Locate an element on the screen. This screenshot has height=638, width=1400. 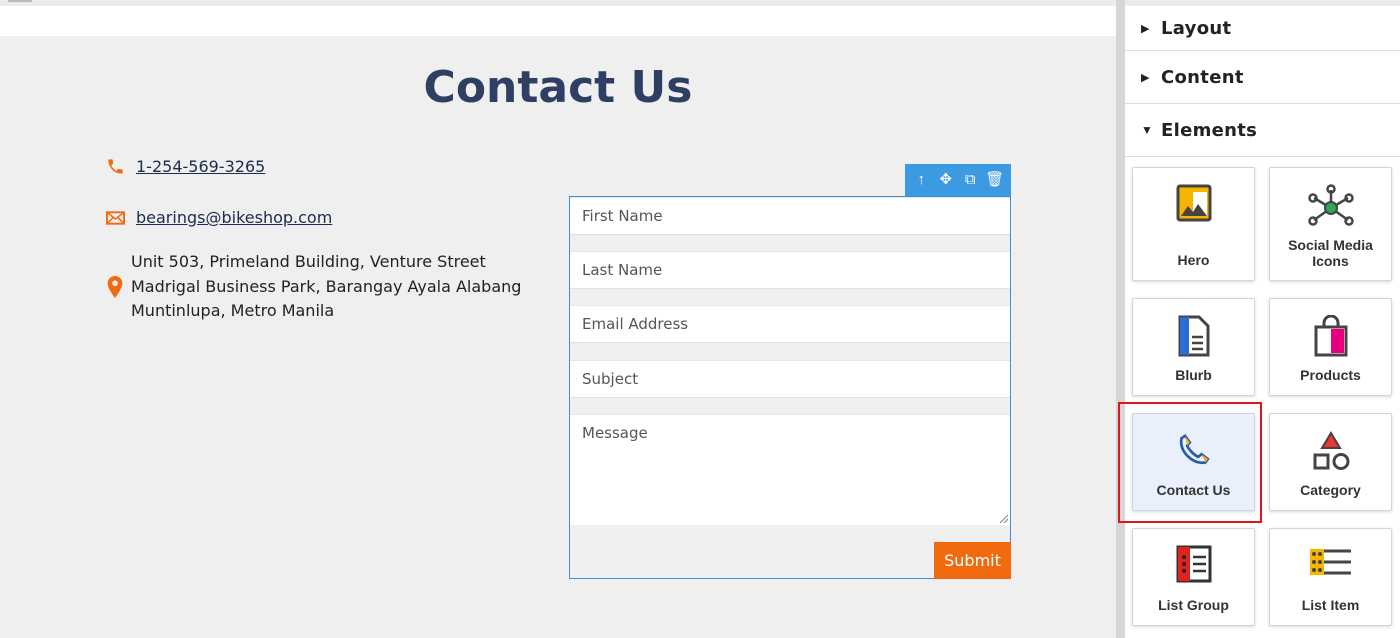
message-field: Message is located at coordinates (790, 469).